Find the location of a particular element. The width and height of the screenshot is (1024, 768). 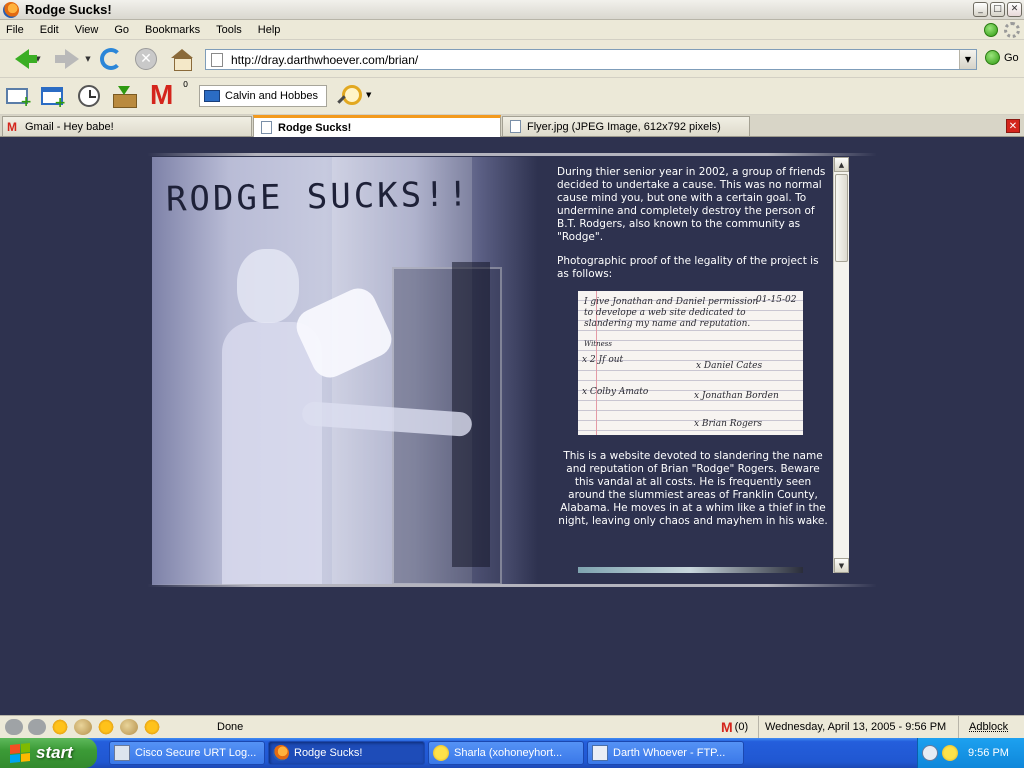

tray-expand-icon is located at coordinates (930, 753).